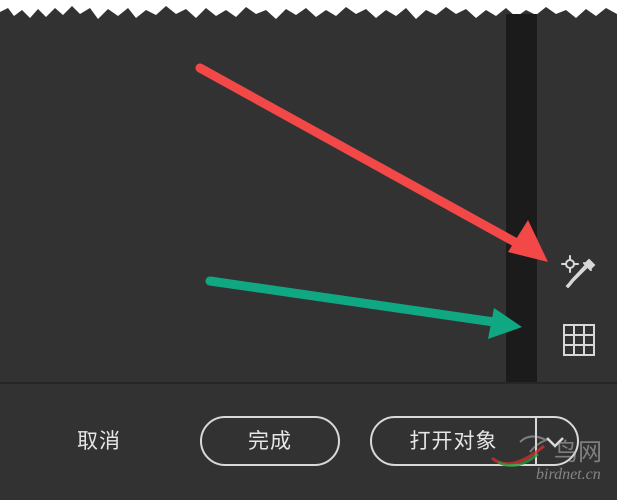 The image size is (617, 500). I want to click on eyedropper-tool-button, so click(579, 274).